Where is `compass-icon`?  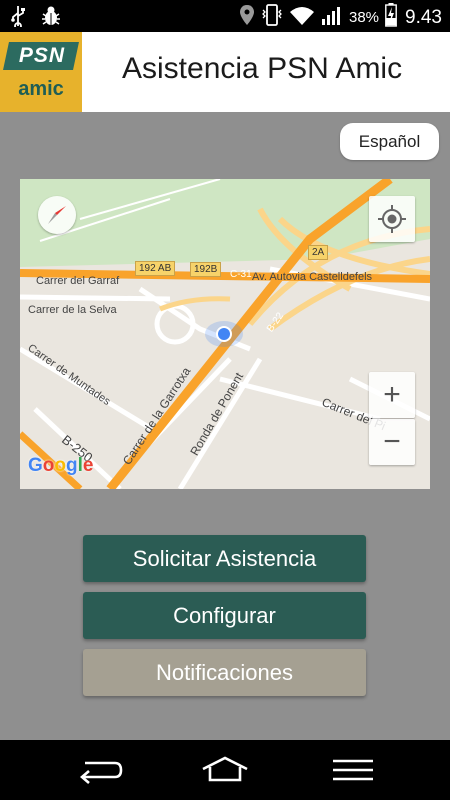
compass-icon is located at coordinates (57, 215).